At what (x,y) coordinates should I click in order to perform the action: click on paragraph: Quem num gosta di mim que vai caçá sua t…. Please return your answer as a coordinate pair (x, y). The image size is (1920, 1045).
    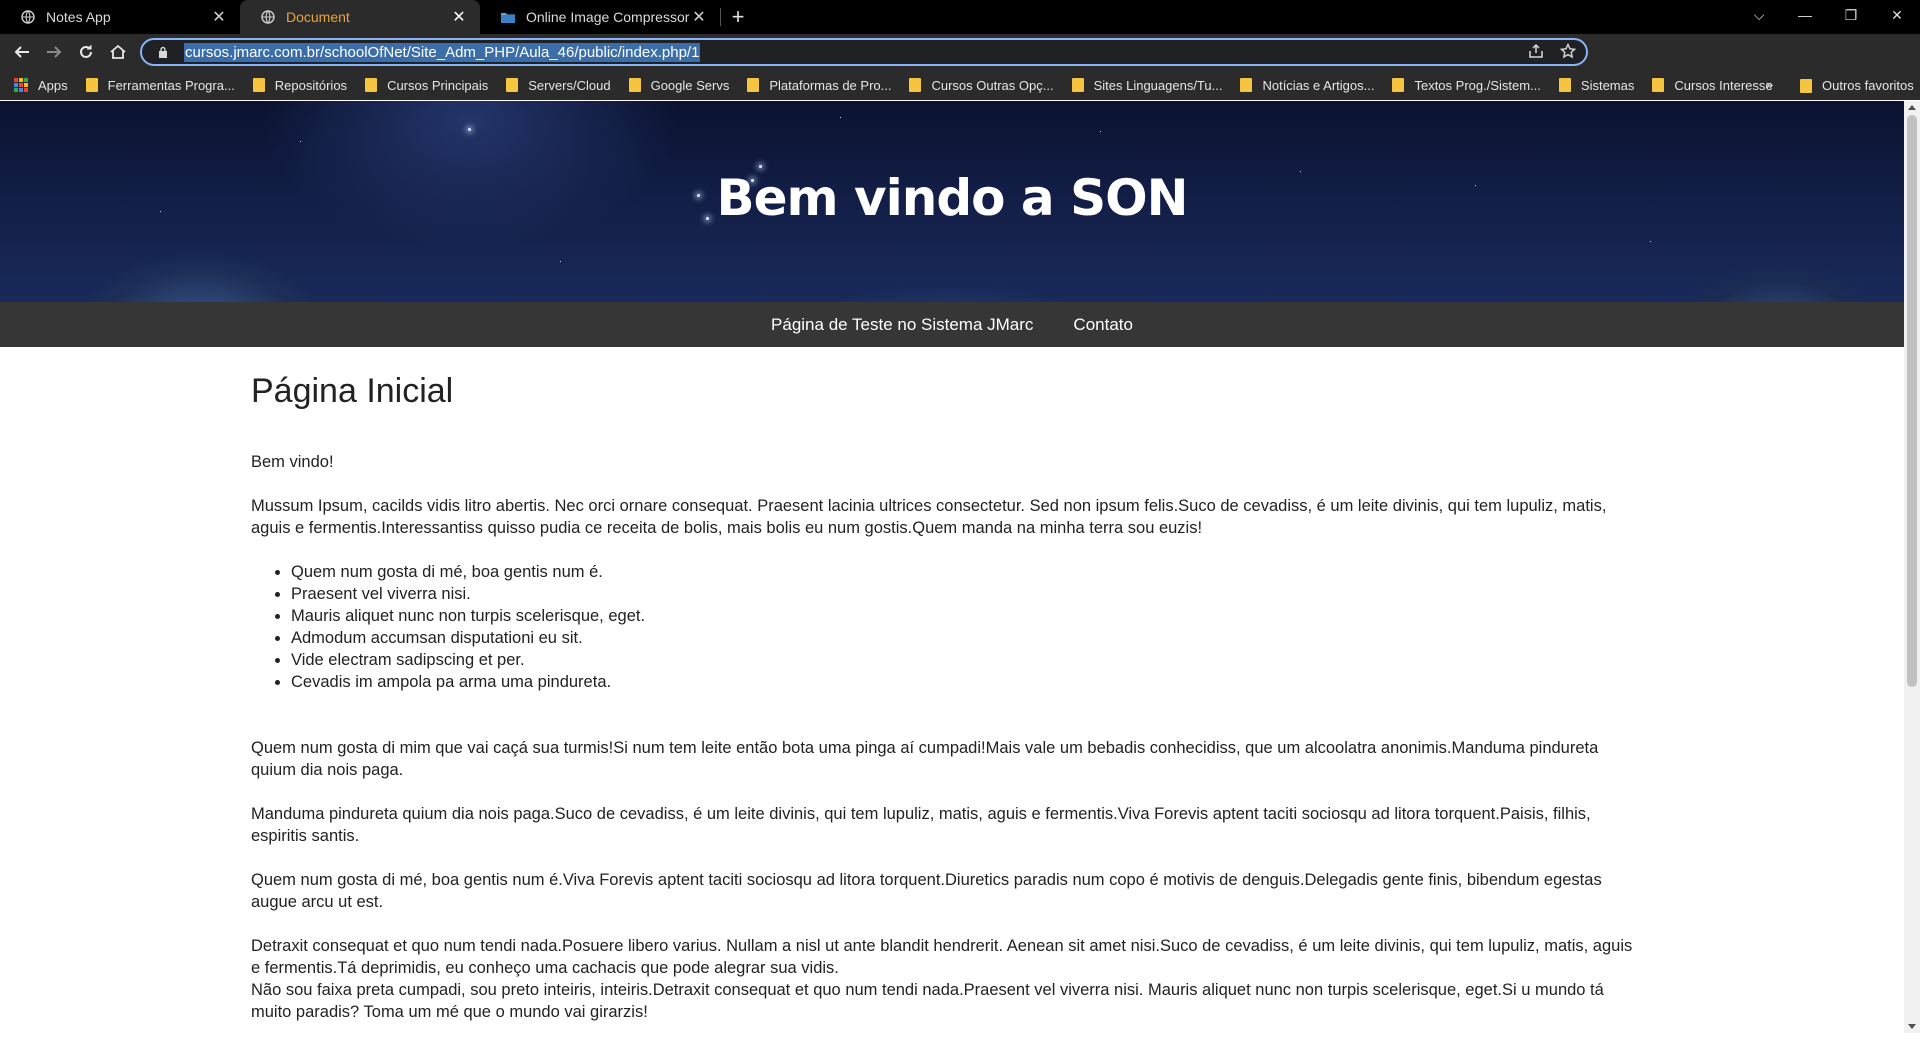
    Looking at the image, I should click on (925, 759).